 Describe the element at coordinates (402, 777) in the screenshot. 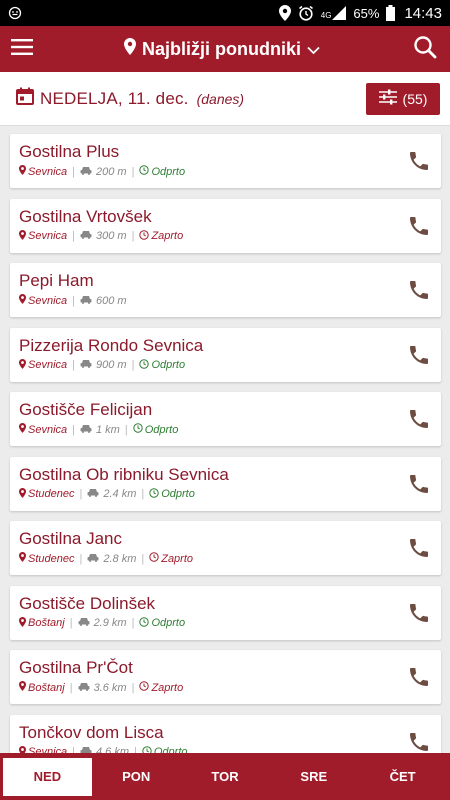

I see `tab-čet: ČET` at that location.